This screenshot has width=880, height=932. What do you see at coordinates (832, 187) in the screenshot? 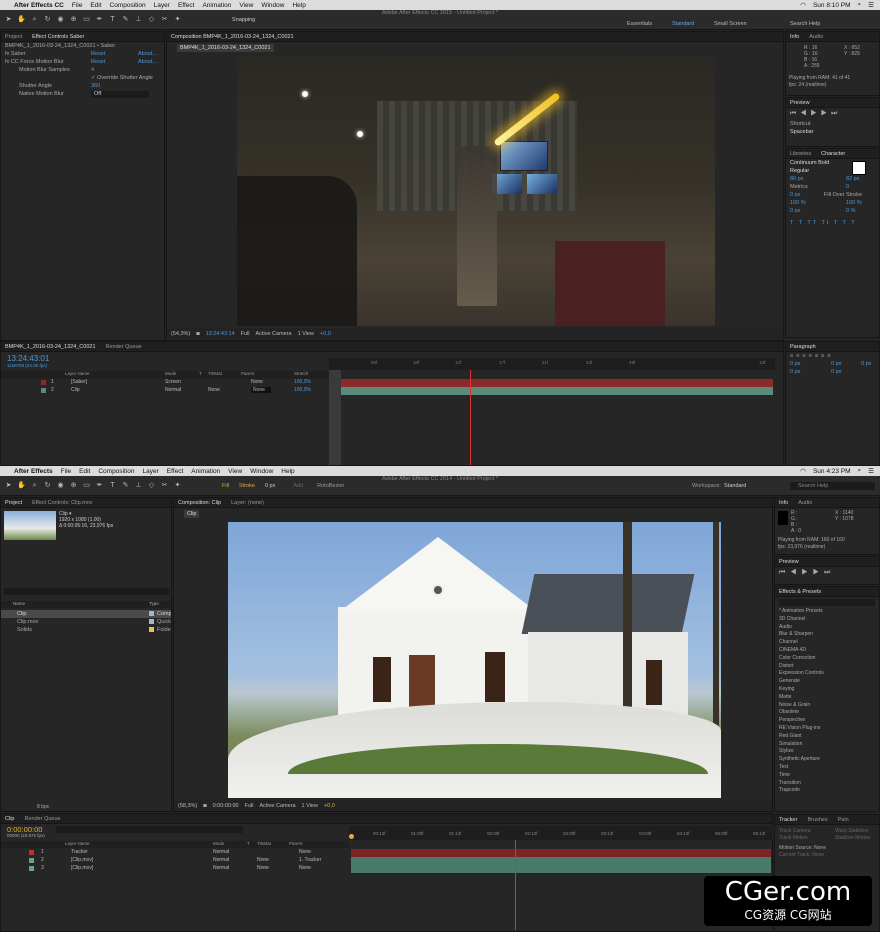
I see `kerning-row: Metrics 0` at bounding box center [832, 187].